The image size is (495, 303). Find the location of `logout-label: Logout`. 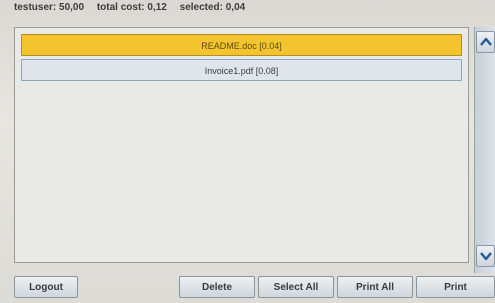

logout-label: Logout is located at coordinates (46, 287).